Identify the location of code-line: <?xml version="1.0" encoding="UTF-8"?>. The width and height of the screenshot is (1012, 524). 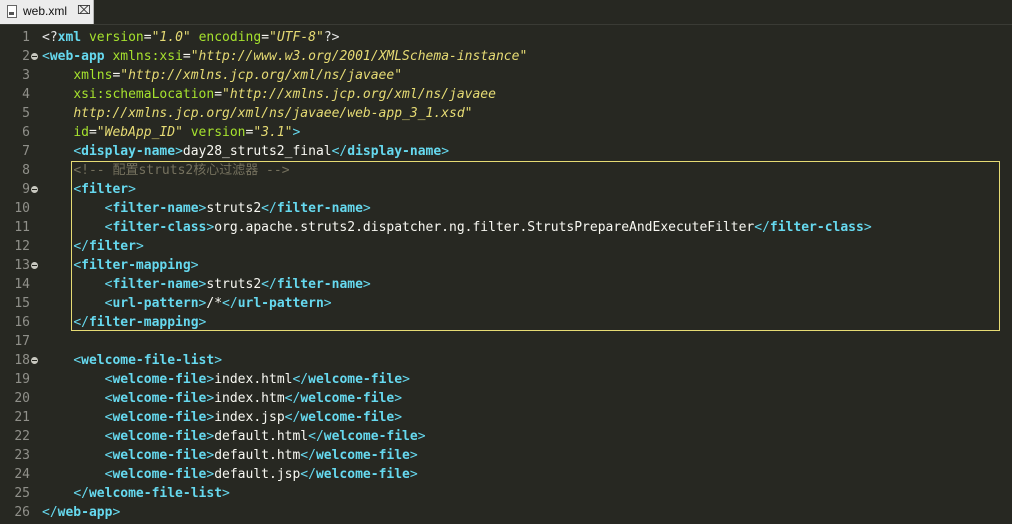
(190, 37).